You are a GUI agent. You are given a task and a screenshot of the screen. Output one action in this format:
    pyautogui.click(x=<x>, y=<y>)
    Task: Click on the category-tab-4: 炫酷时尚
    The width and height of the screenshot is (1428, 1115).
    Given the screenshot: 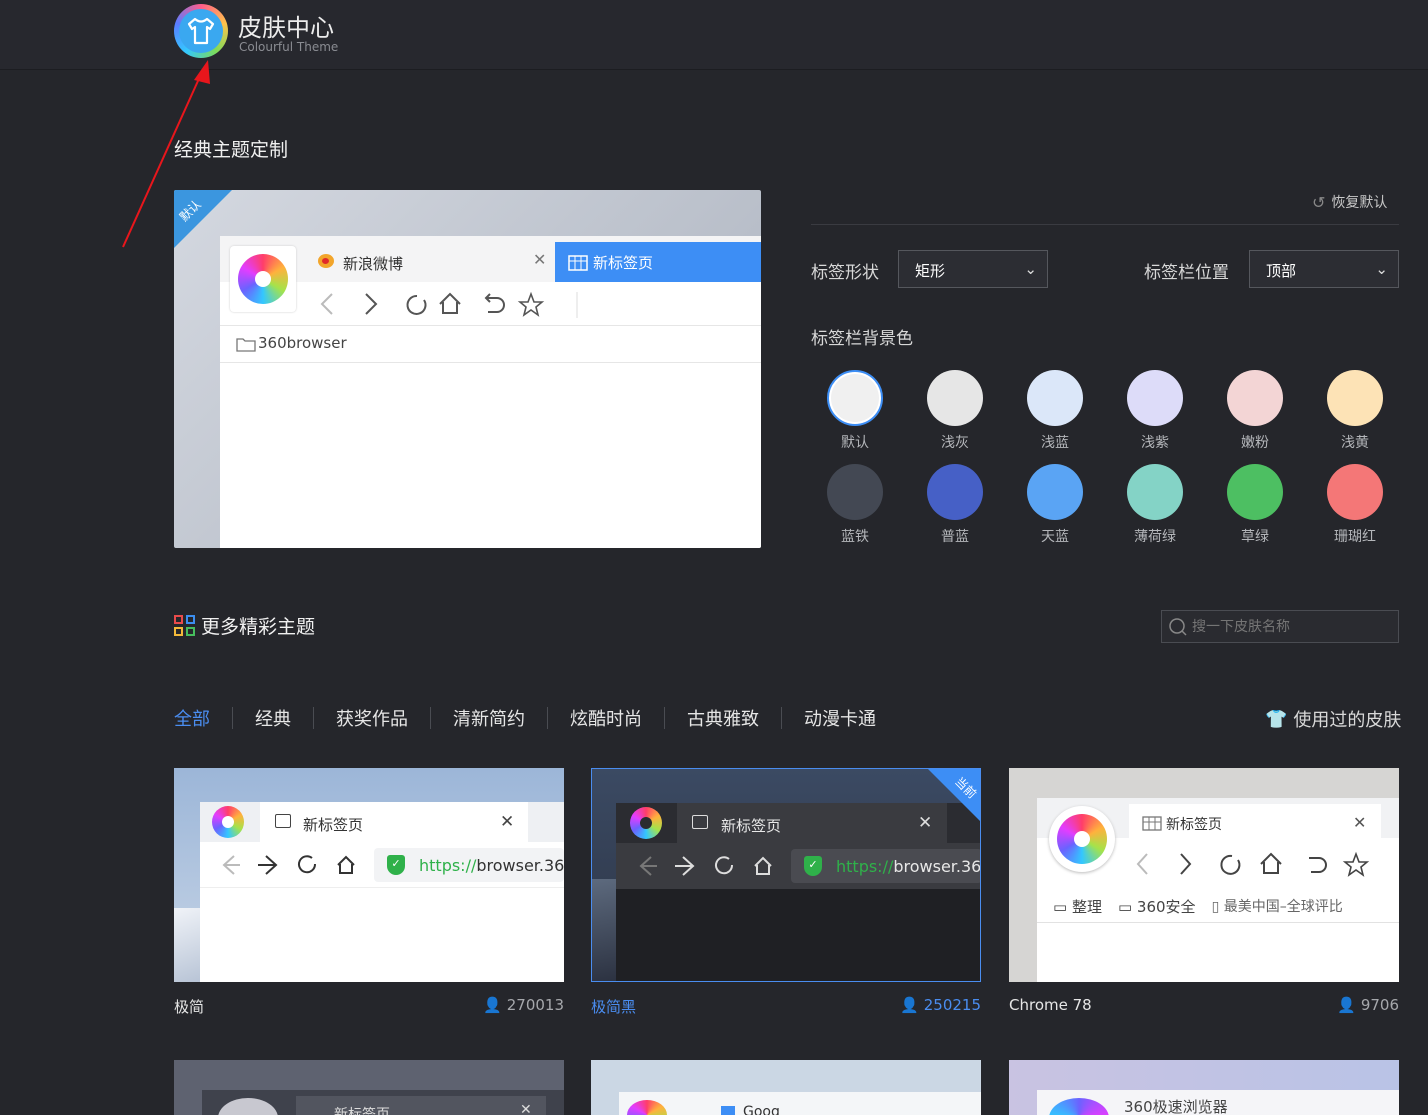 What is the action you would take?
    pyautogui.click(x=606, y=718)
    